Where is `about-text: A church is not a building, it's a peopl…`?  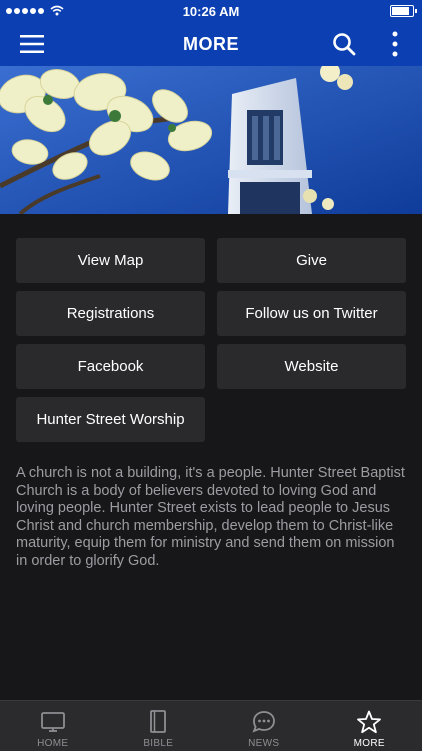
about-text: A church is not a building, it's a peopl… is located at coordinates (212, 517).